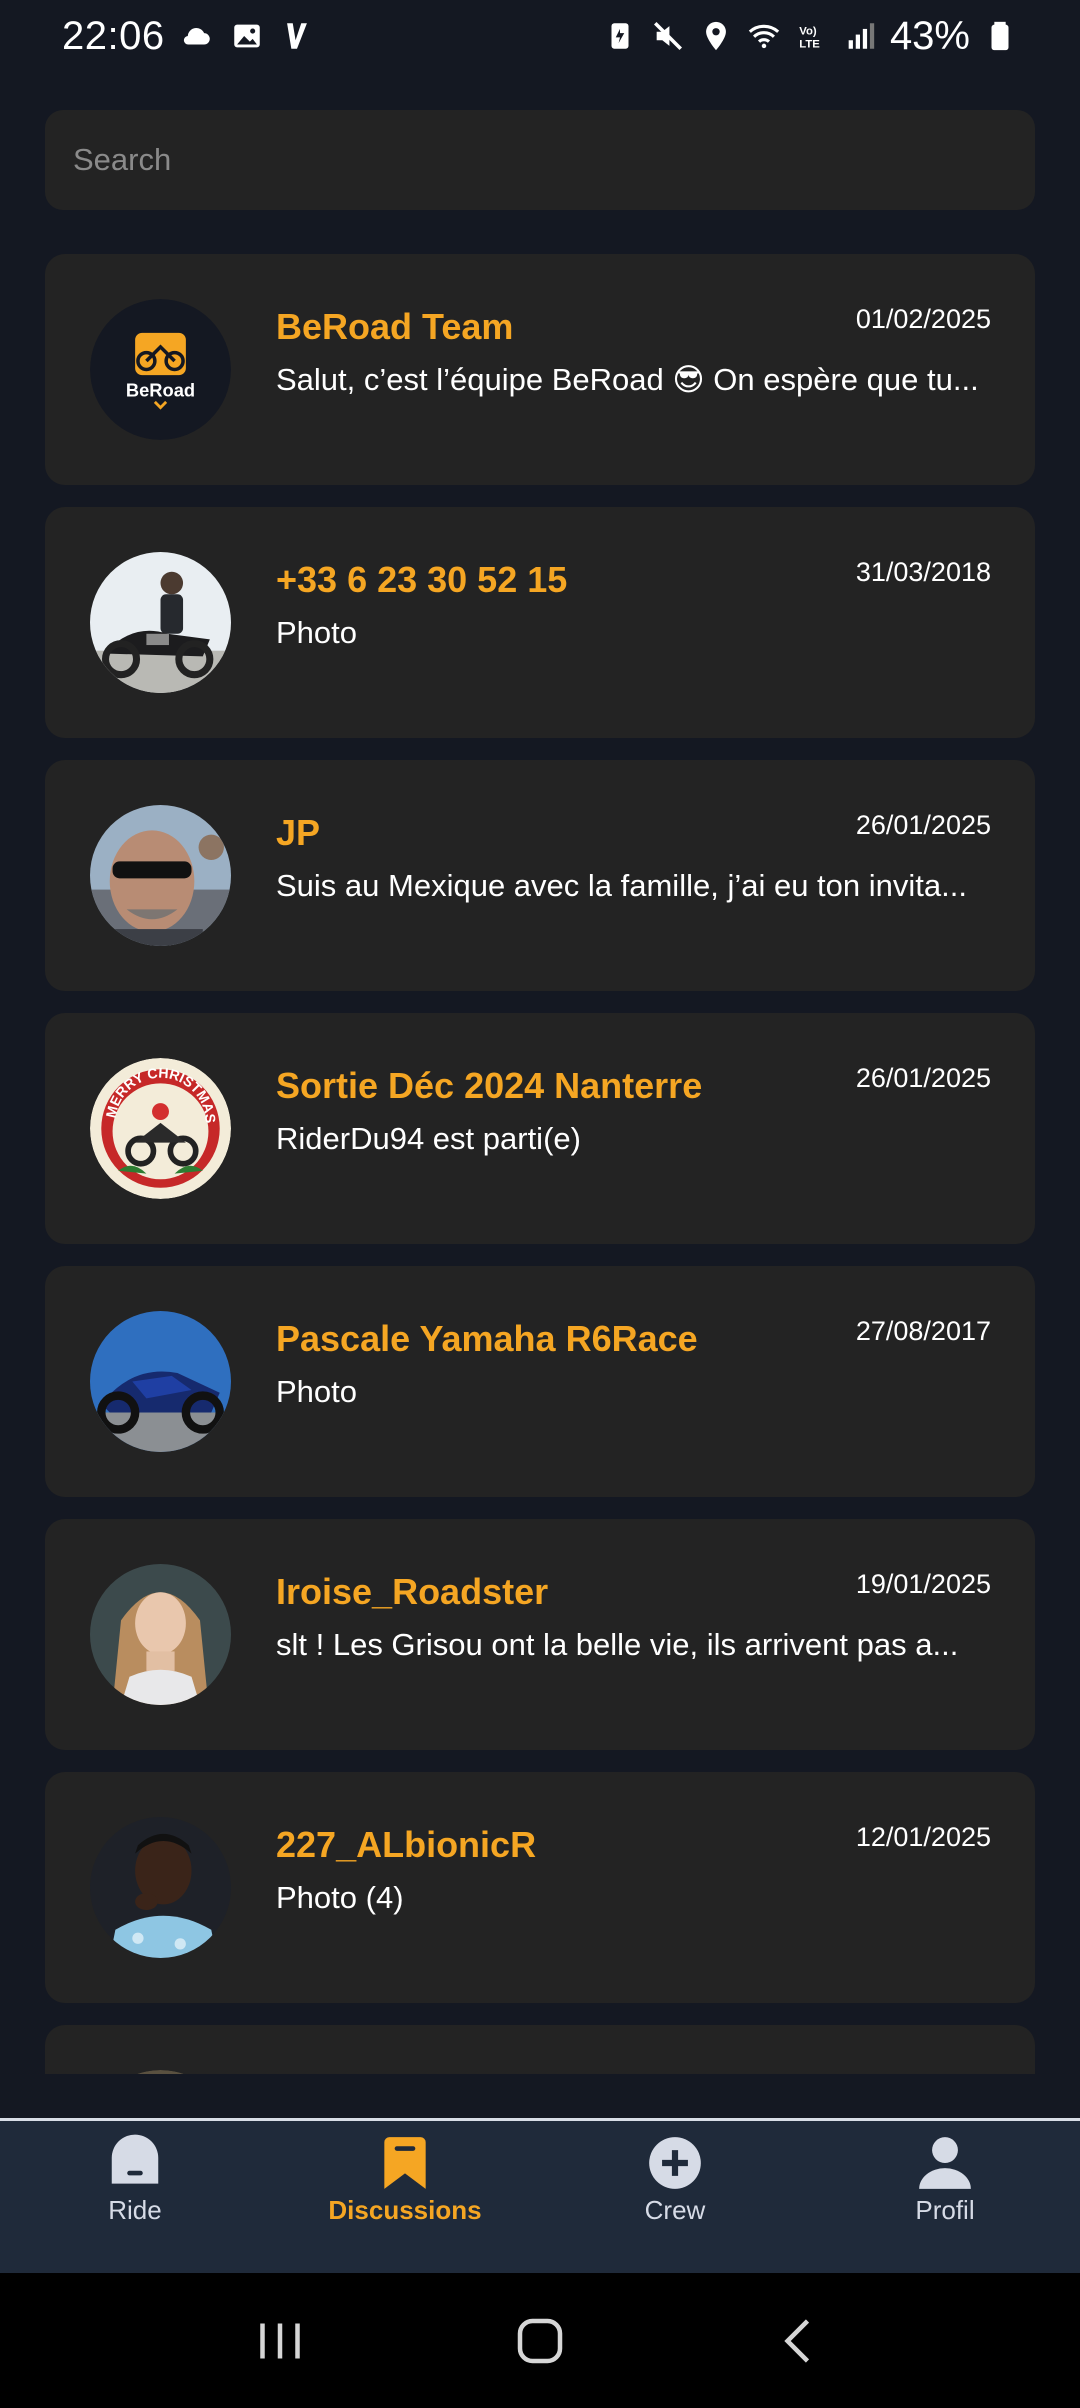 This screenshot has height=2408, width=1080. Describe the element at coordinates (620, 36) in the screenshot. I see `battery-saver-icon` at that location.